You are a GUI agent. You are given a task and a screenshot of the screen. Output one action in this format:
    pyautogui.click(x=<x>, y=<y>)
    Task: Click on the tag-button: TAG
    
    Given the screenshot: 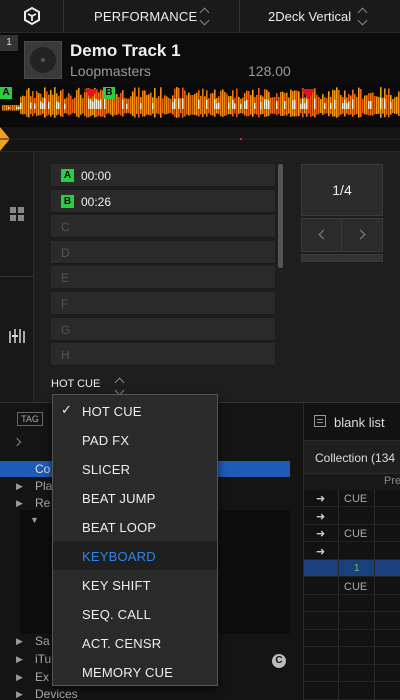 What is the action you would take?
    pyautogui.click(x=30, y=419)
    